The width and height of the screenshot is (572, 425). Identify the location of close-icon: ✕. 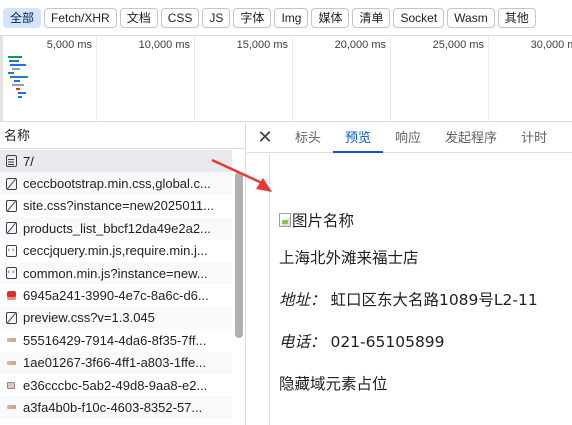
(265, 137).